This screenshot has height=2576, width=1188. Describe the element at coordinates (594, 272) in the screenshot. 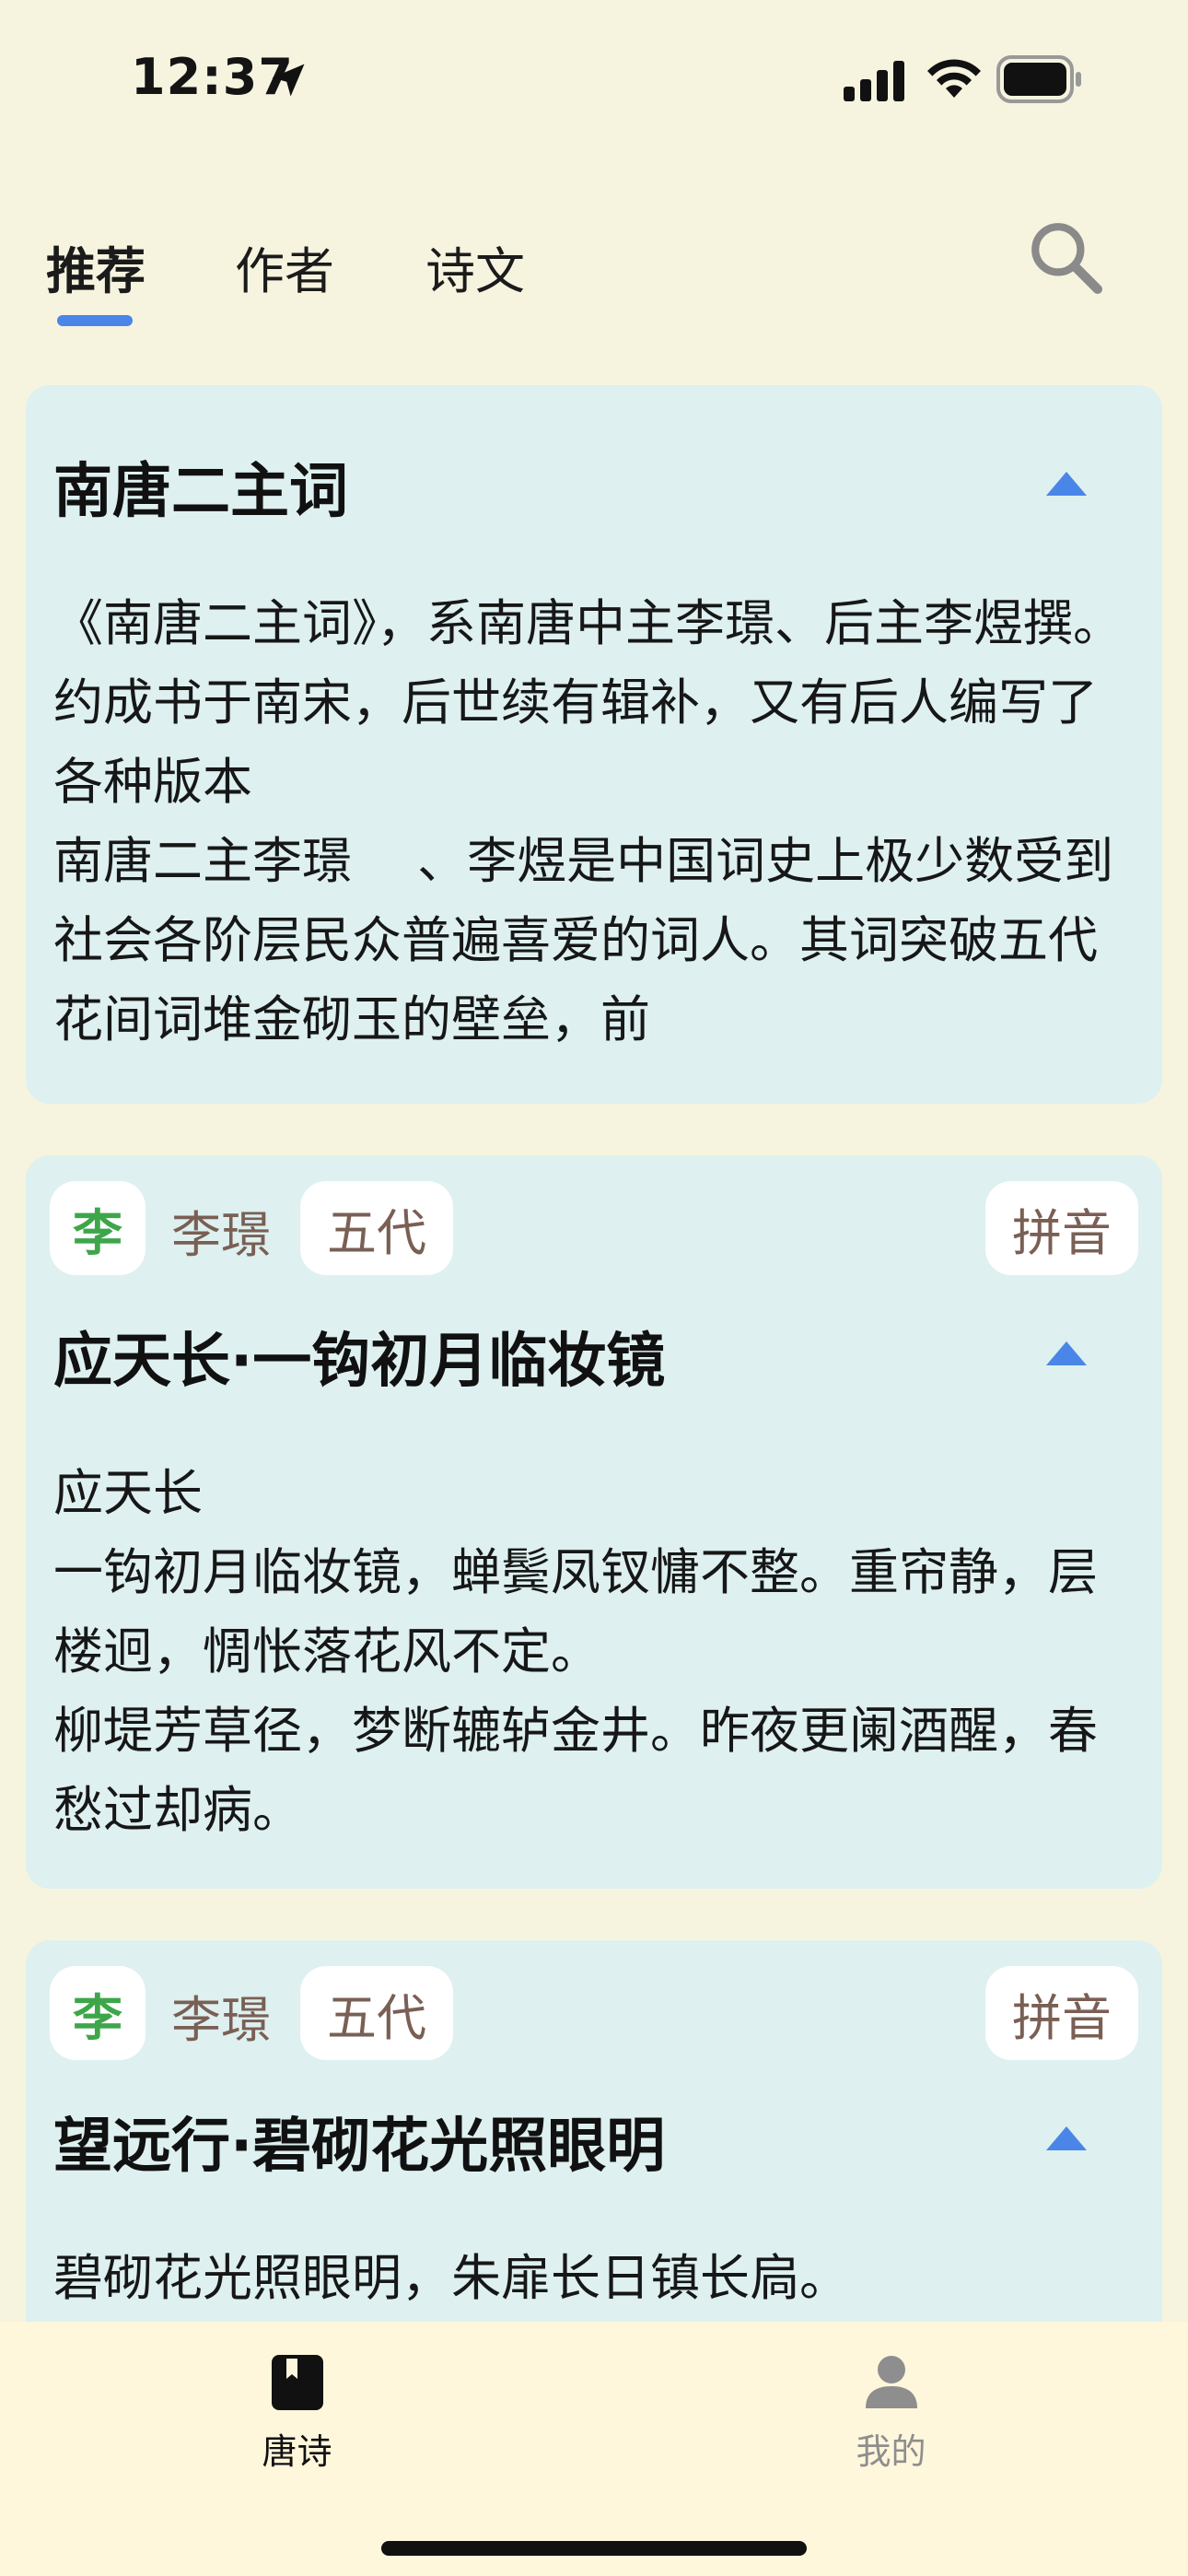

I see `top-tab-bar: 推荐 作者 诗文` at that location.